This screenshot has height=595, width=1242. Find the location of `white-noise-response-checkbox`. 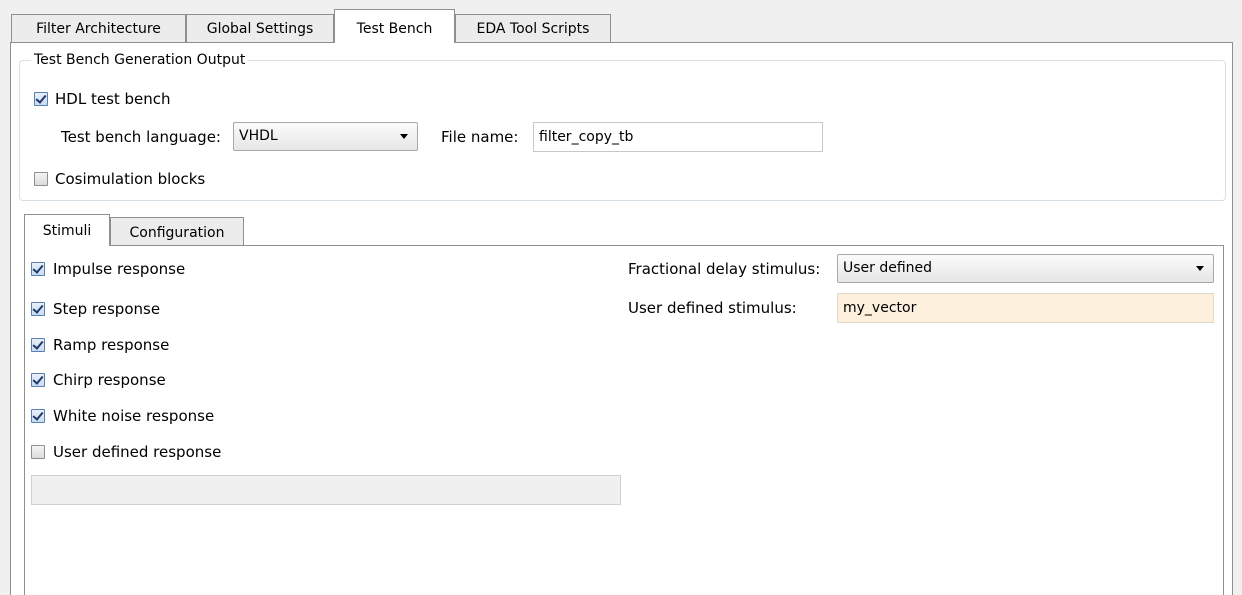

white-noise-response-checkbox is located at coordinates (38, 416).